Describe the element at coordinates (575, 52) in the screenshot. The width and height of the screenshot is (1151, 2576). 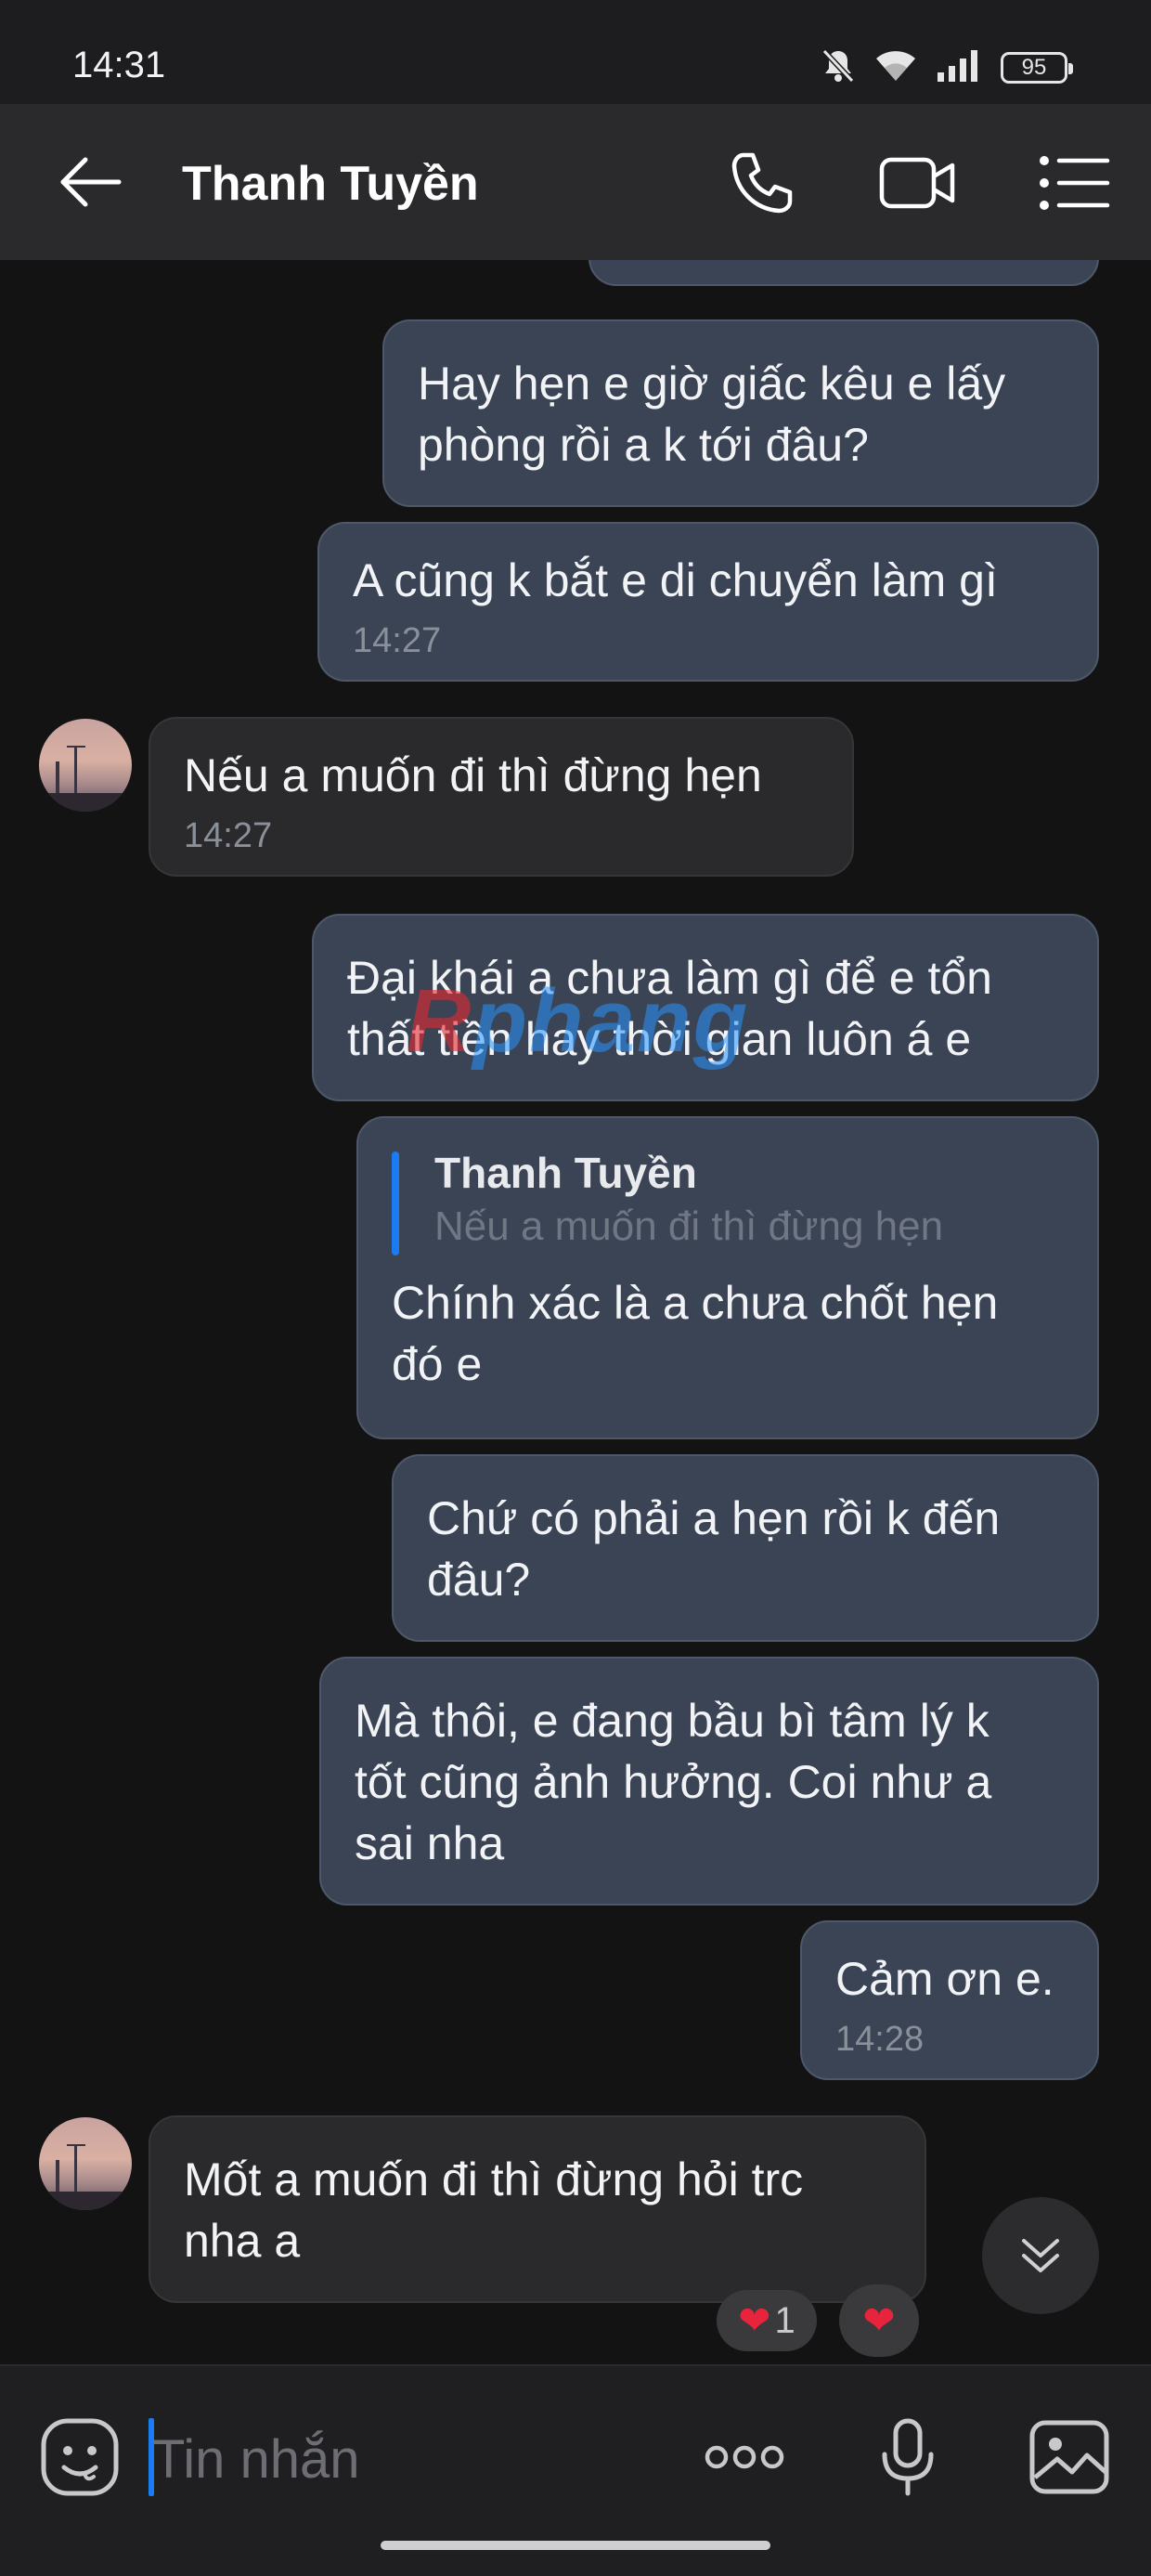
I see `status-bar: 14:31 95` at that location.